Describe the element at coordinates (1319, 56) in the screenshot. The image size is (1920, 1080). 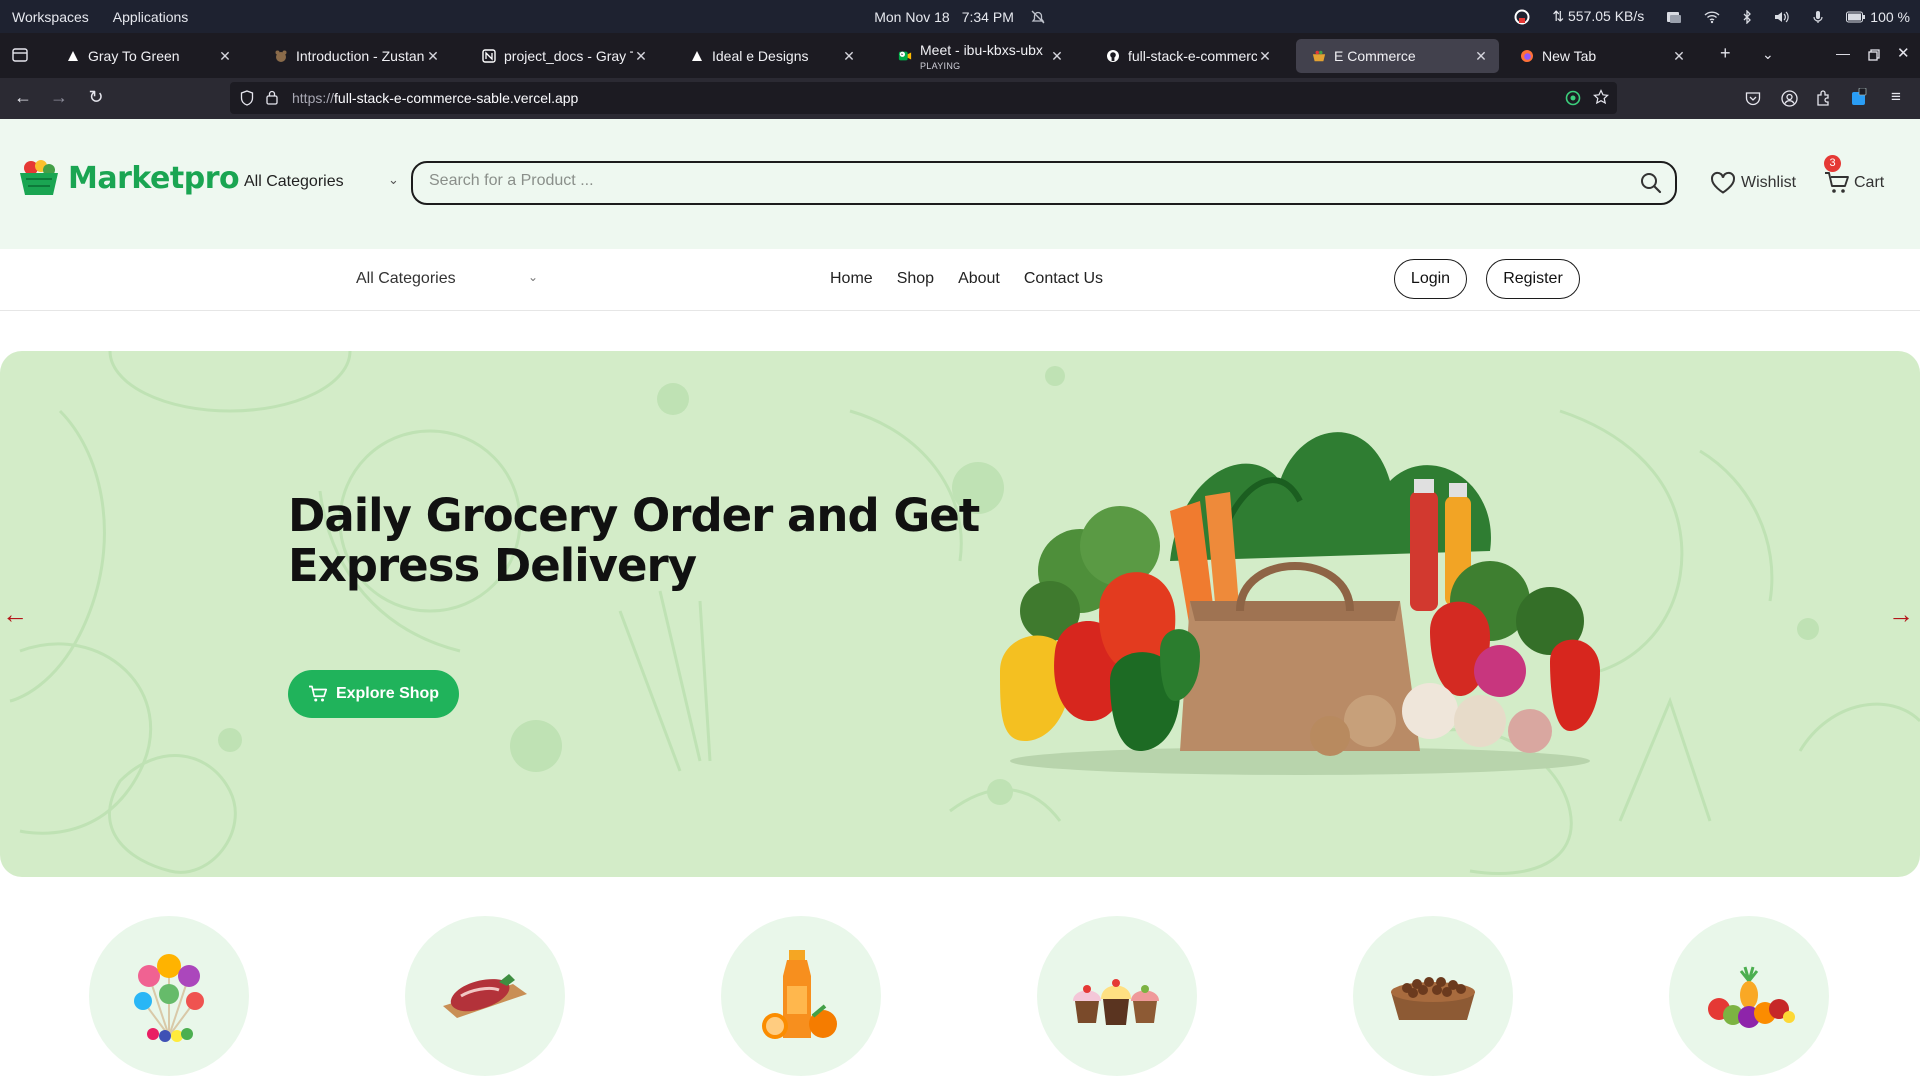
I see `basket-icon` at that location.